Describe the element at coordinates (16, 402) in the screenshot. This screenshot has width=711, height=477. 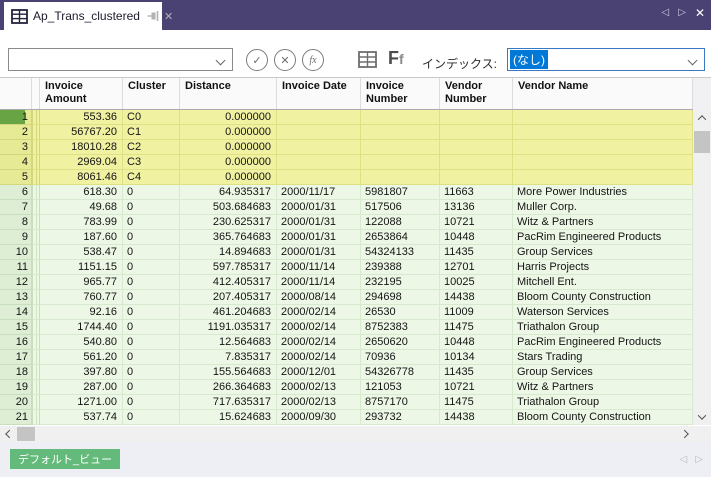
I see `row-number: 20` at that location.